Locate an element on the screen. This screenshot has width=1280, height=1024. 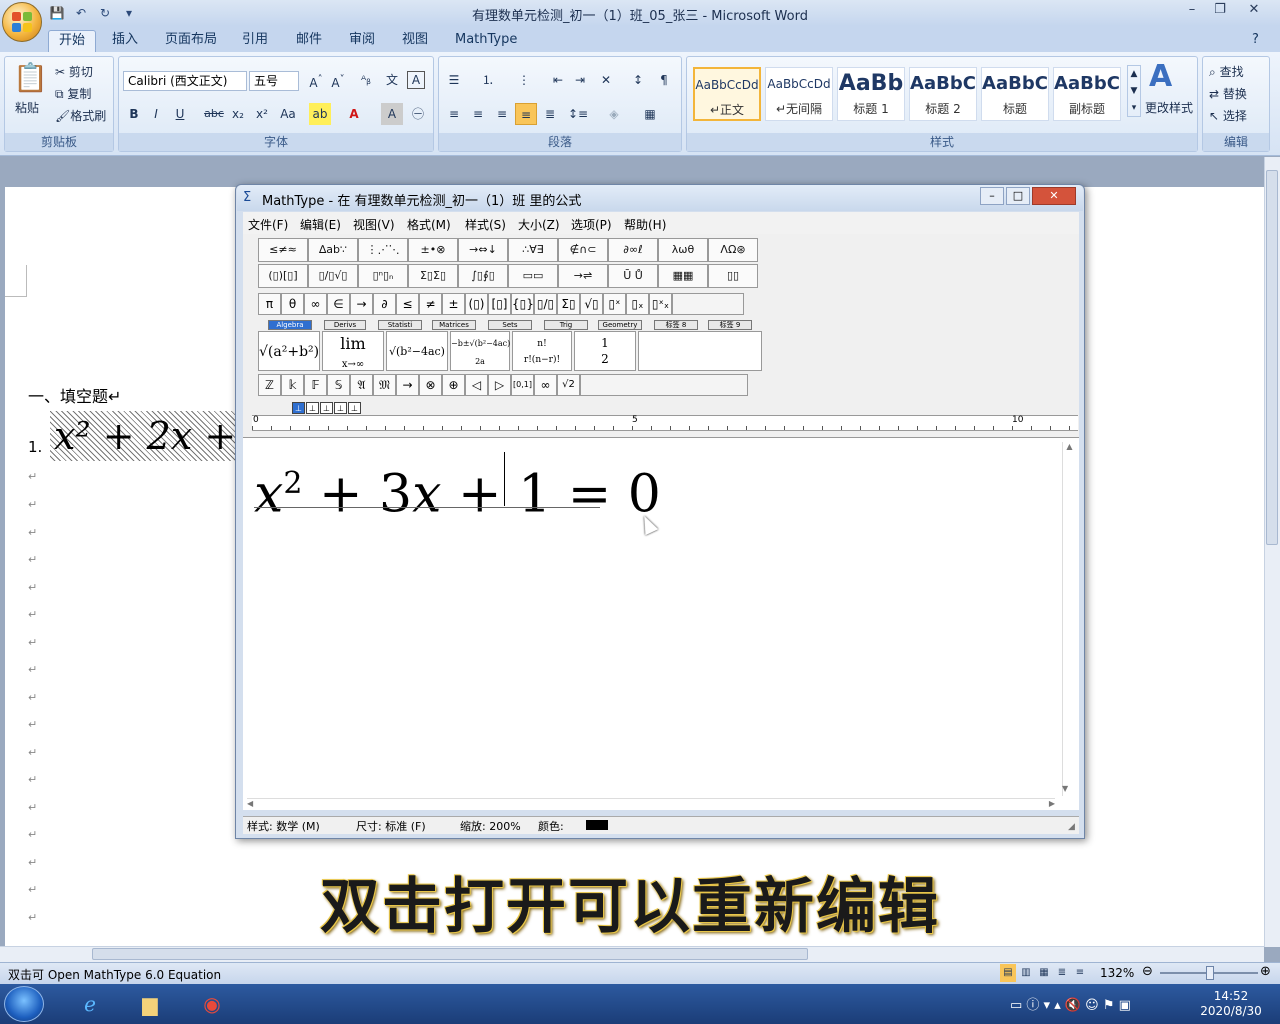
sum-template: Σ▯ is located at coordinates (568, 304).